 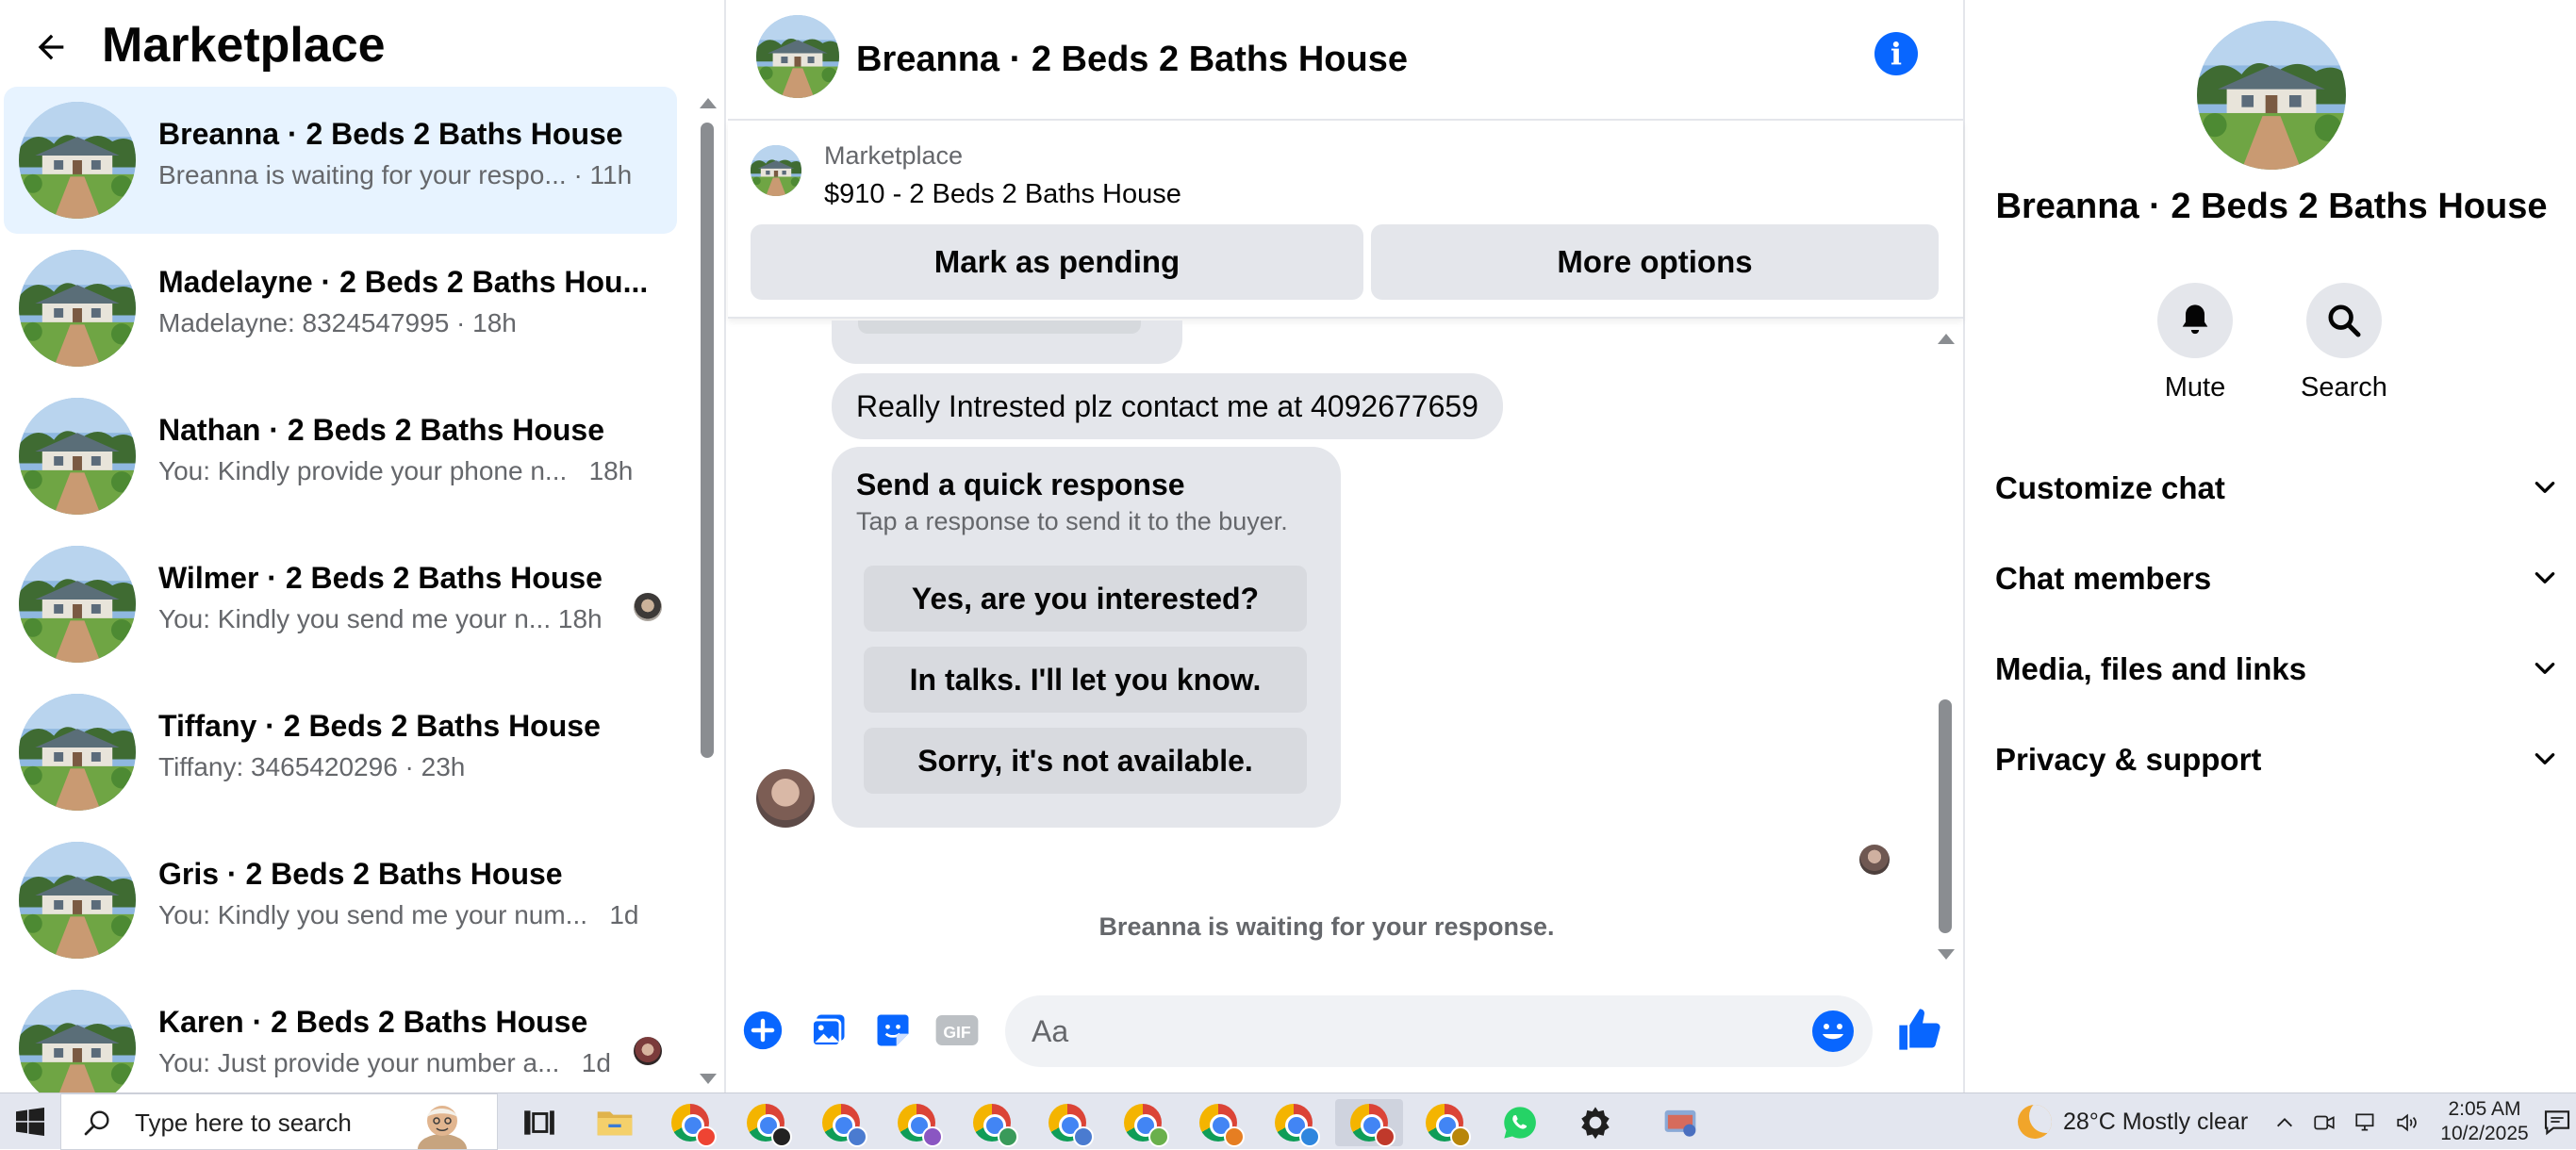 What do you see at coordinates (2151, 669) in the screenshot?
I see `section-title: Media, files and links` at bounding box center [2151, 669].